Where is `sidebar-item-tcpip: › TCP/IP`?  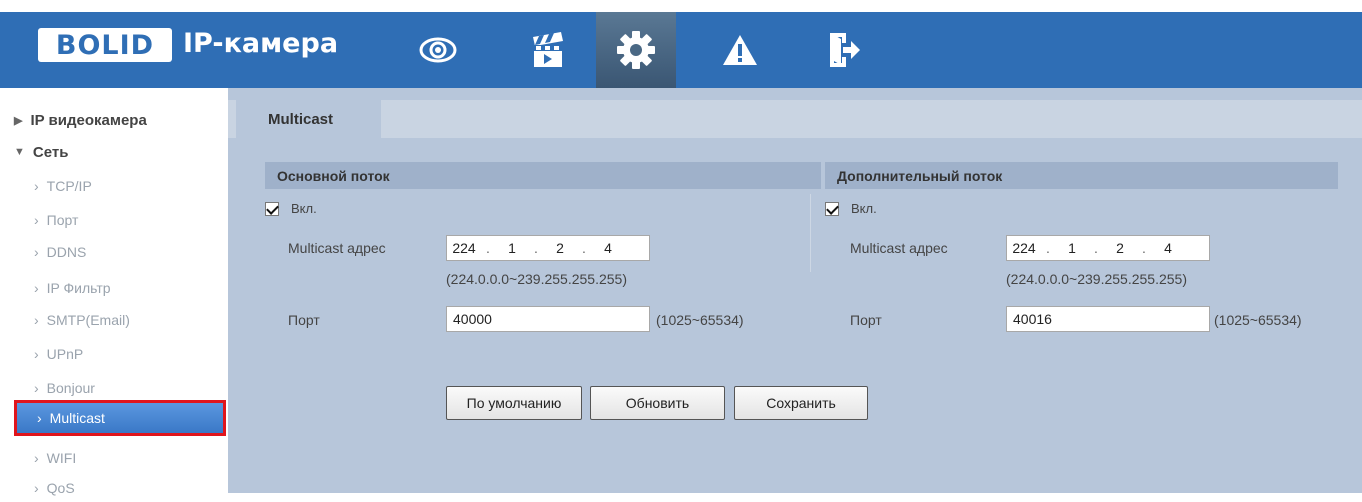 sidebar-item-tcpip: › TCP/IP is located at coordinates (63, 186).